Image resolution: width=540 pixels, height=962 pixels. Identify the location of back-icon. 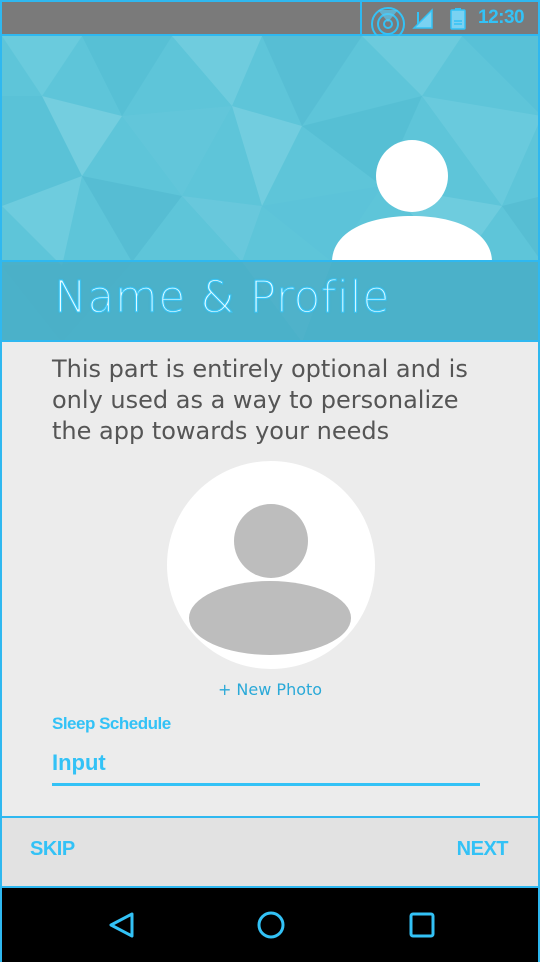
(122, 925).